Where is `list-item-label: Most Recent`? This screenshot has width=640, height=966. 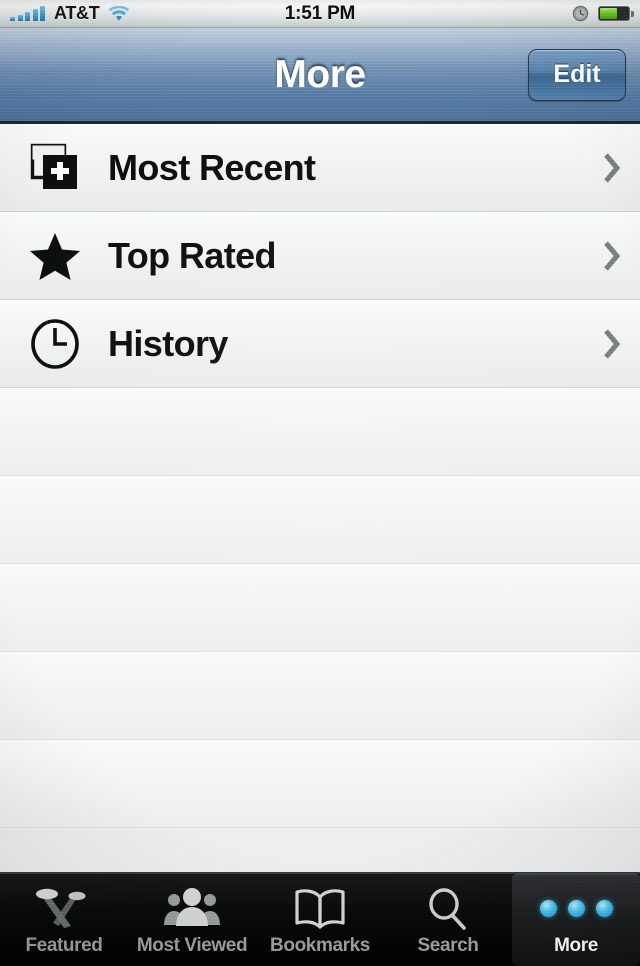
list-item-label: Most Recent is located at coordinates (212, 167).